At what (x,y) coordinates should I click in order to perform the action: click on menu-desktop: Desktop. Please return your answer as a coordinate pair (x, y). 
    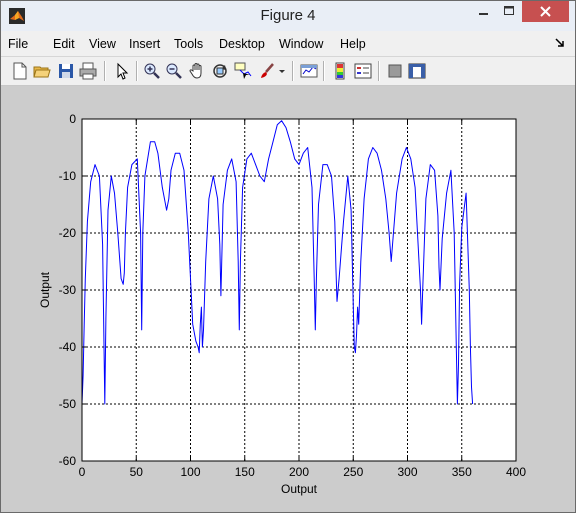
    Looking at the image, I should click on (242, 44).